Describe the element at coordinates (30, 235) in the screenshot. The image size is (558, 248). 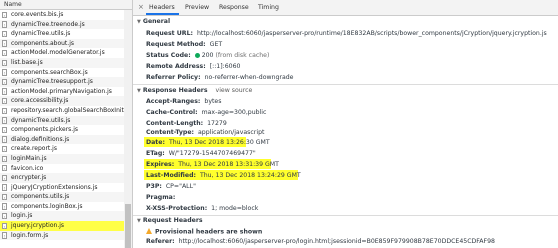
I see `file-name: login.form.js` at that location.